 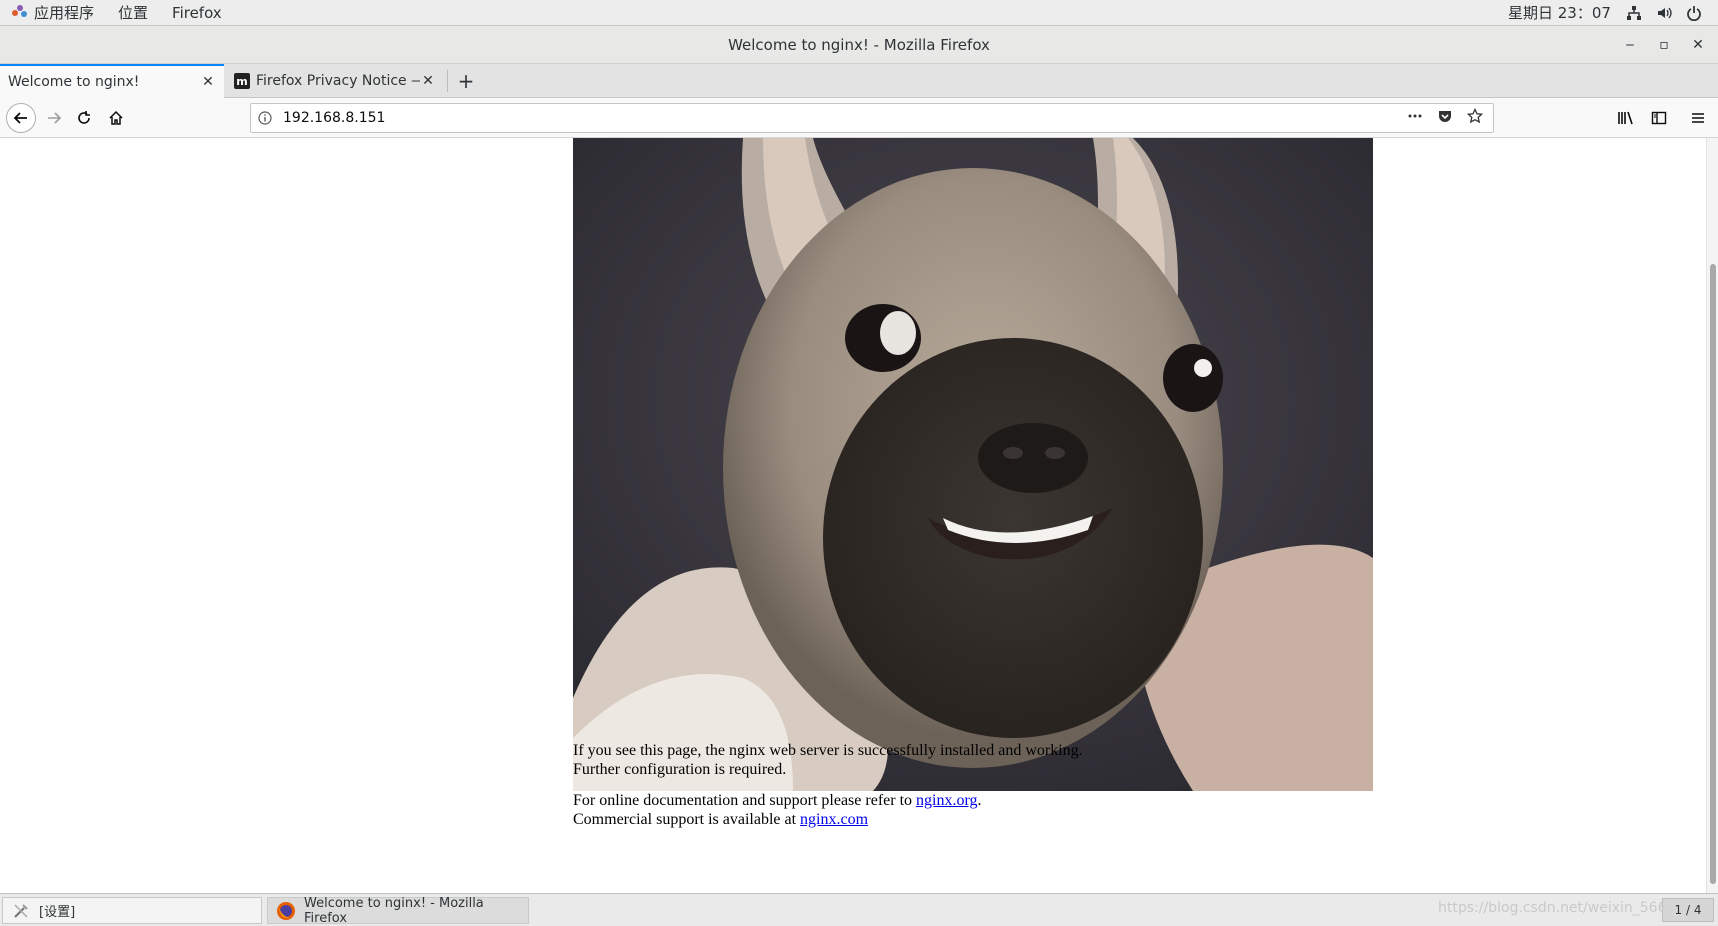 What do you see at coordinates (447, 81) in the screenshot?
I see `tab-separator` at bounding box center [447, 81].